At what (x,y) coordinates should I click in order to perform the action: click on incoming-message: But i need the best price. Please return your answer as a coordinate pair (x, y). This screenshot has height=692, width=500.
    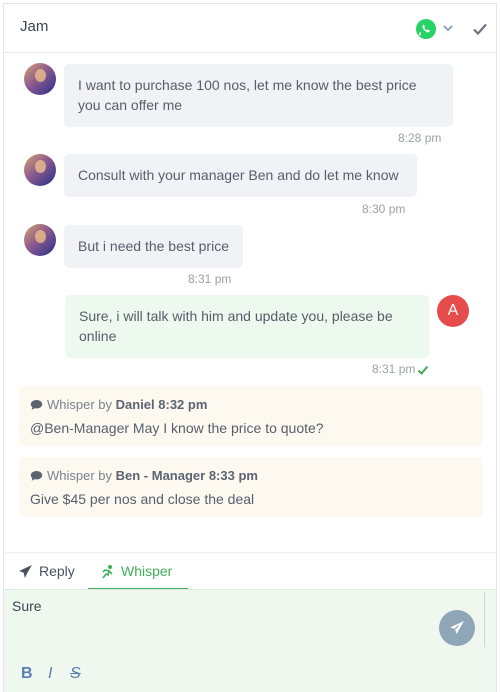
    Looking at the image, I should click on (153, 246).